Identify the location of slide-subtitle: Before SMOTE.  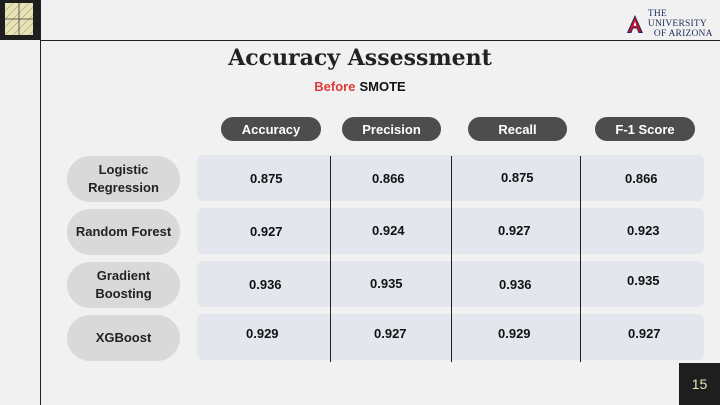
(360, 86).